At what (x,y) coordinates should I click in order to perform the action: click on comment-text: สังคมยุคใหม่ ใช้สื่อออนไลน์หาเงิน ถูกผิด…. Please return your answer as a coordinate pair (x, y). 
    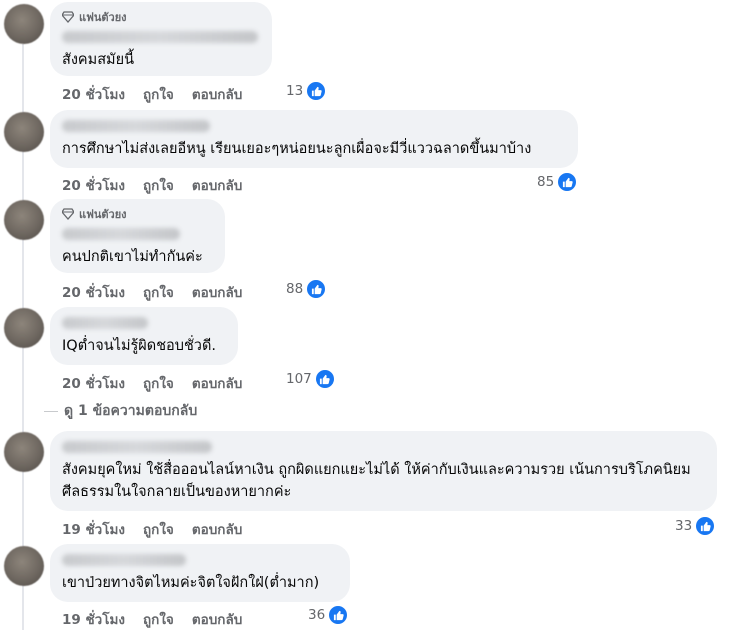
    Looking at the image, I should click on (376, 481).